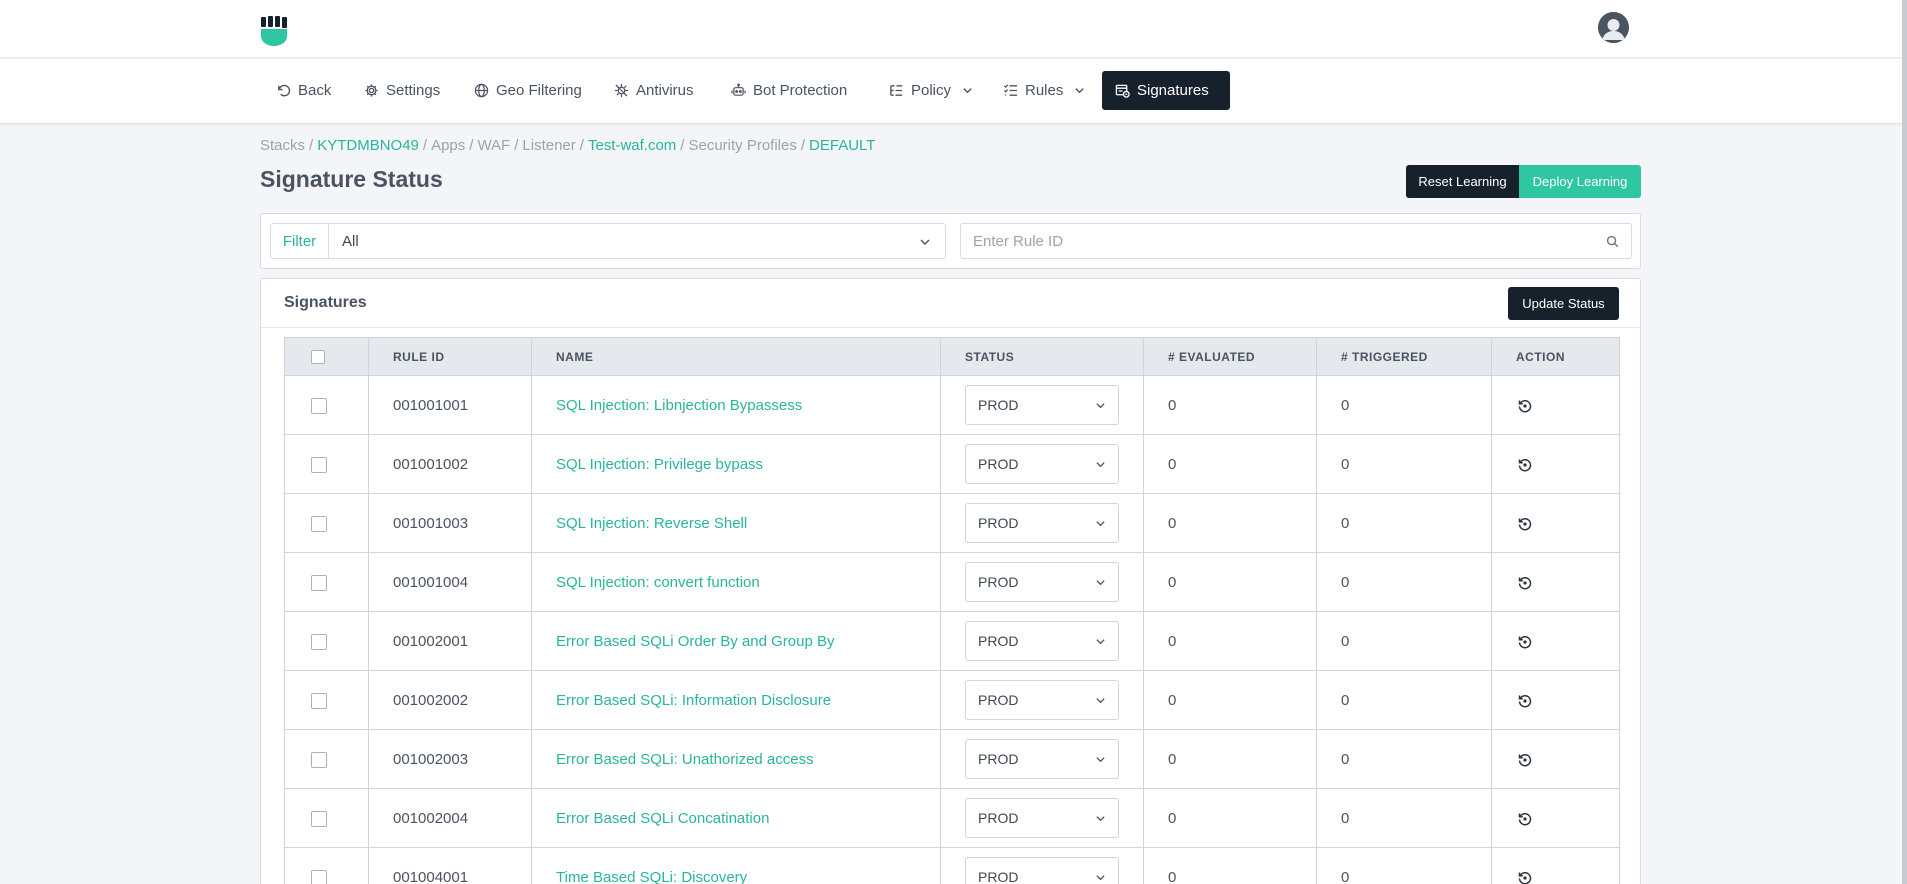 The height and width of the screenshot is (884, 1907). I want to click on rules-dropdown: Rules, so click(1044, 90).